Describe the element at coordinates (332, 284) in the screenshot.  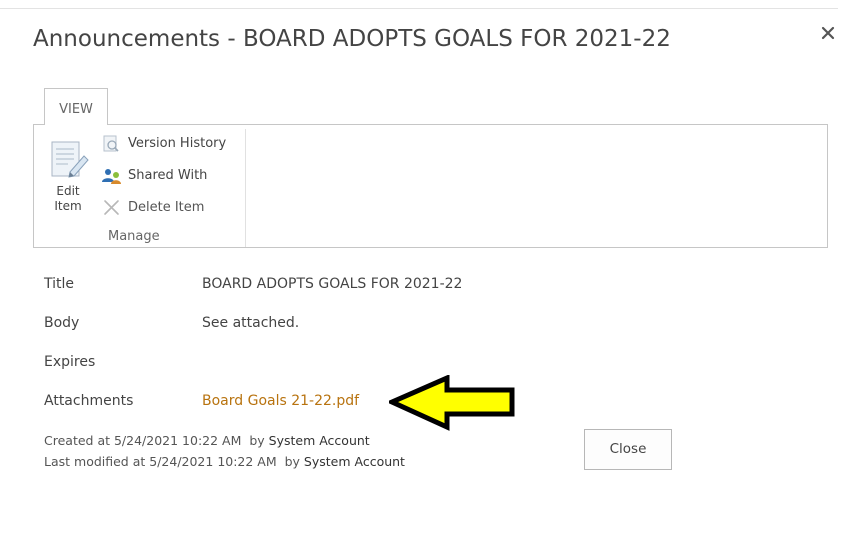
I see `title-field-value: BOARD ADOPTS GOALS FOR 2021-22` at that location.